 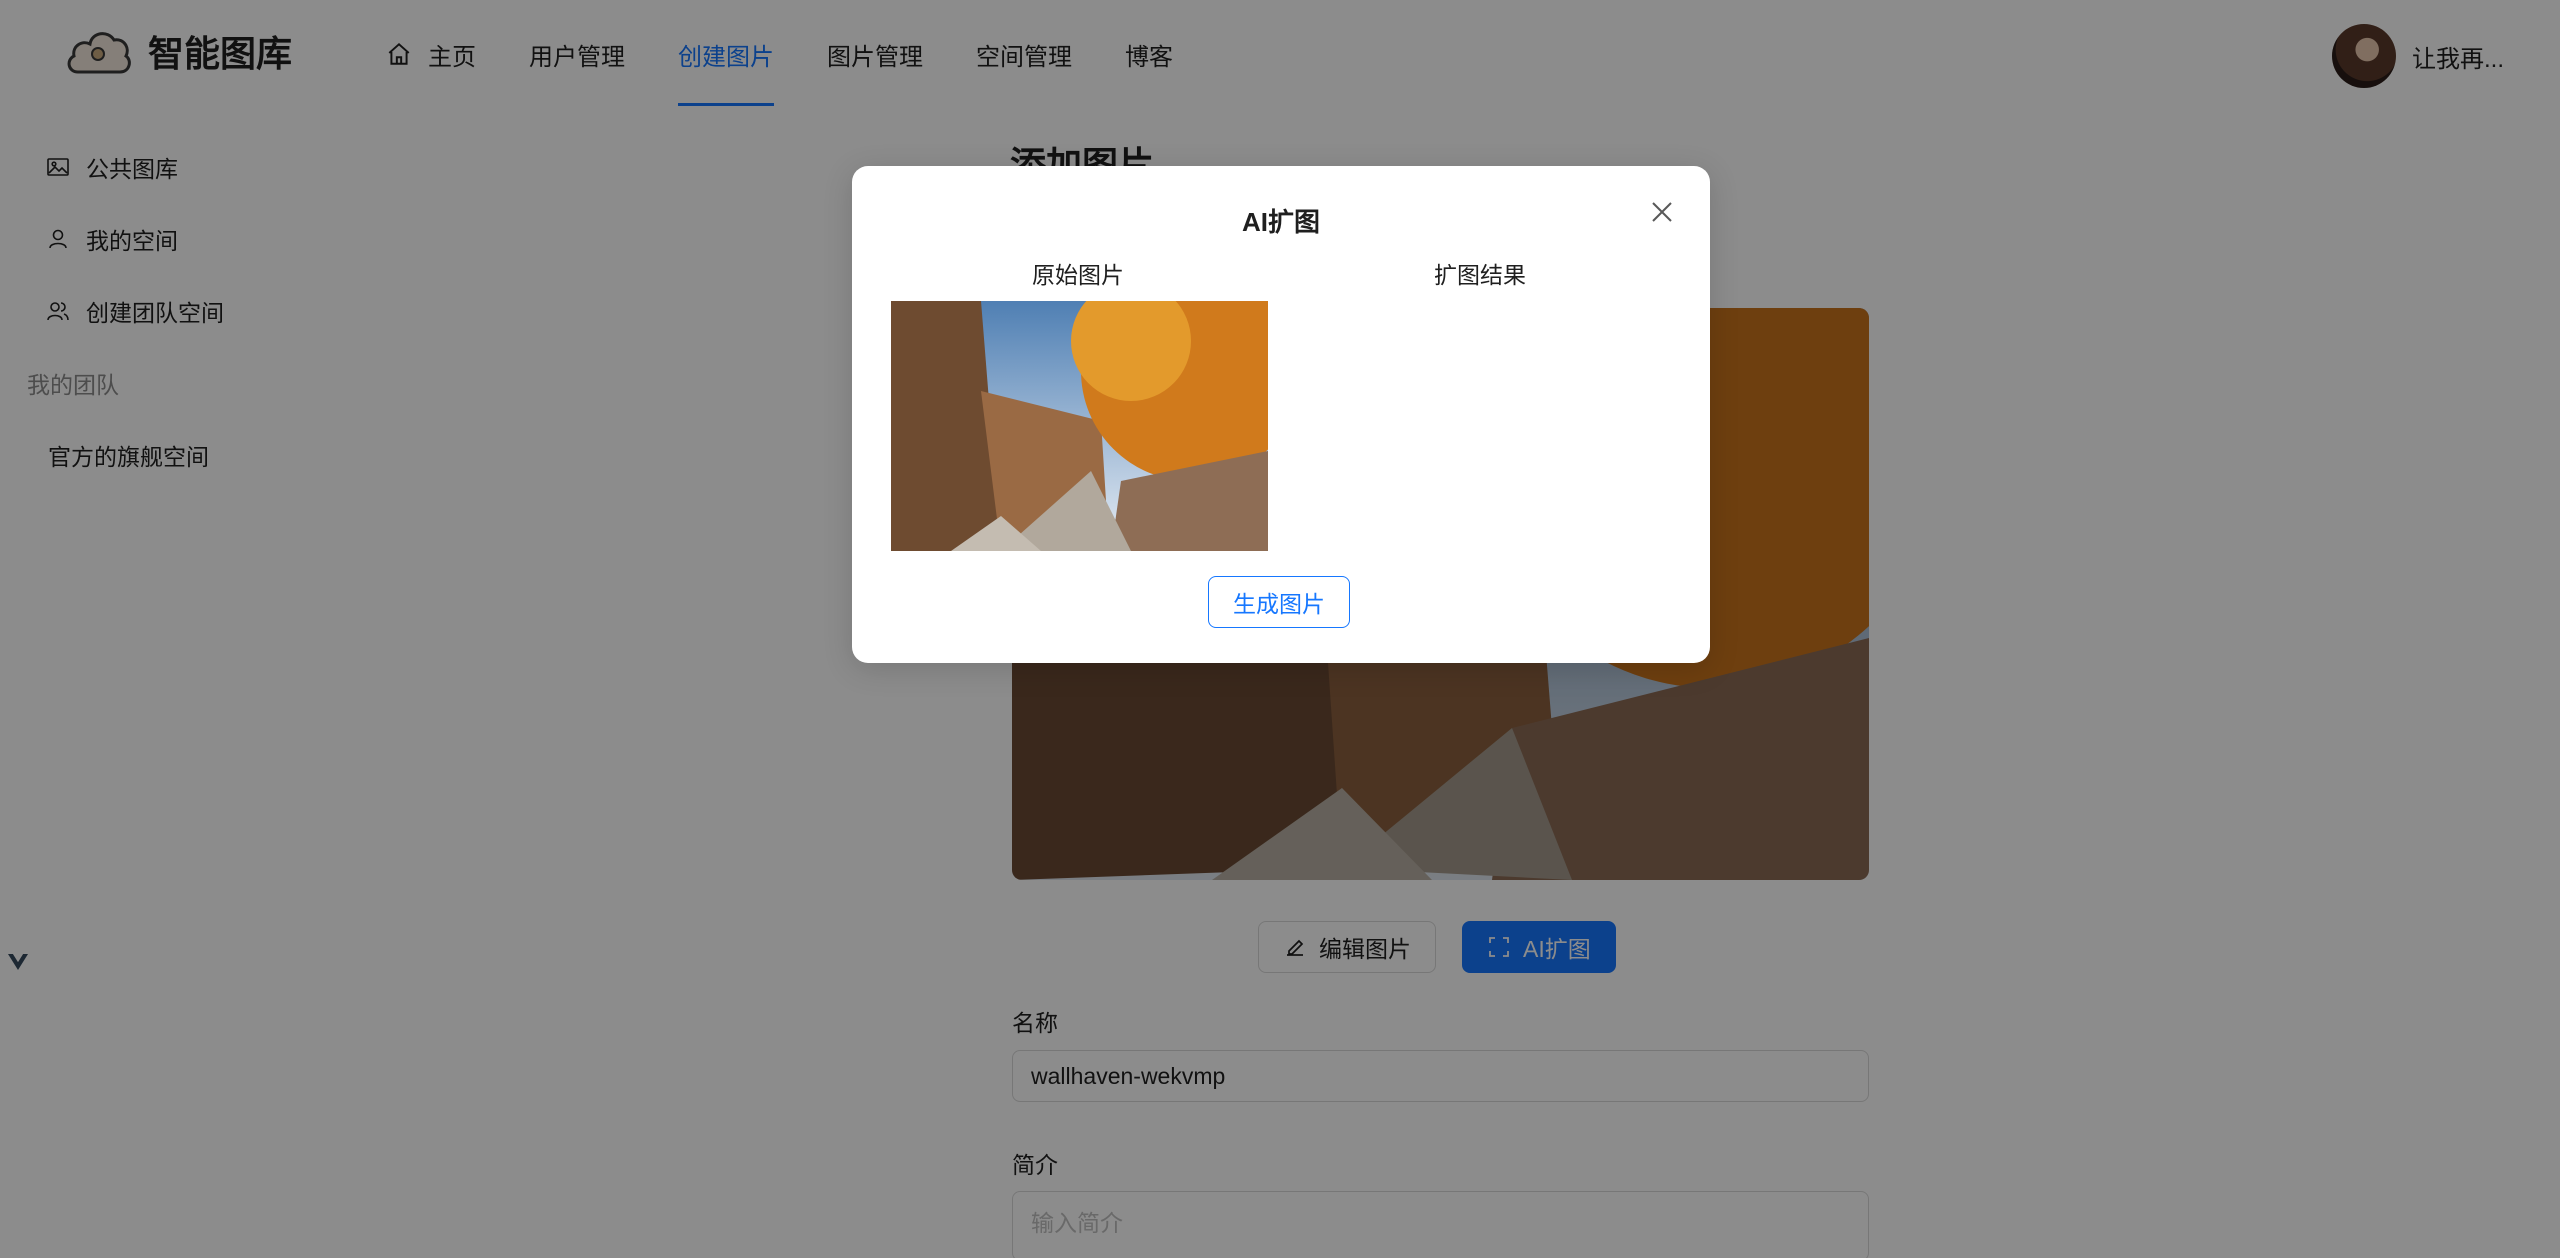 I want to click on generate-picture-button: 生成图片, so click(x=1279, y=602).